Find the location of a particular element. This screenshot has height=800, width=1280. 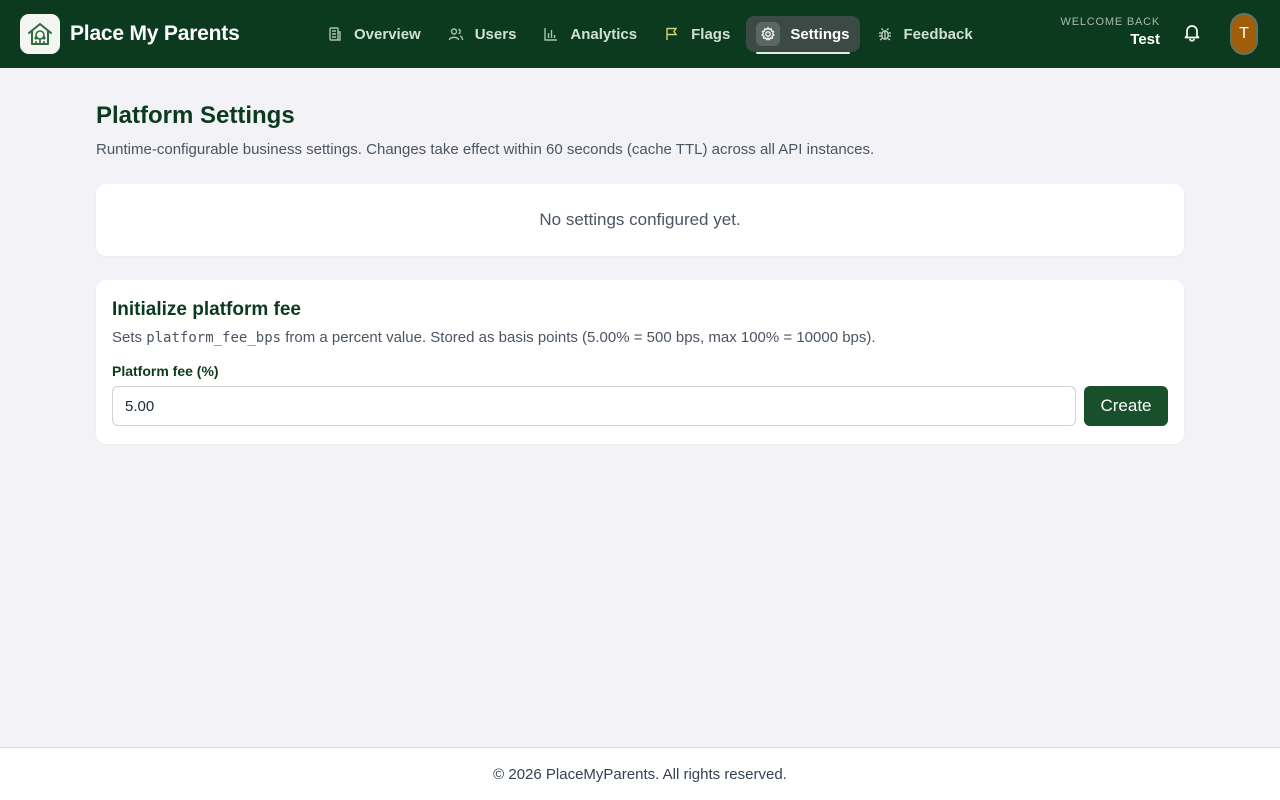

nav-item-flags: Flags is located at coordinates (696, 34).